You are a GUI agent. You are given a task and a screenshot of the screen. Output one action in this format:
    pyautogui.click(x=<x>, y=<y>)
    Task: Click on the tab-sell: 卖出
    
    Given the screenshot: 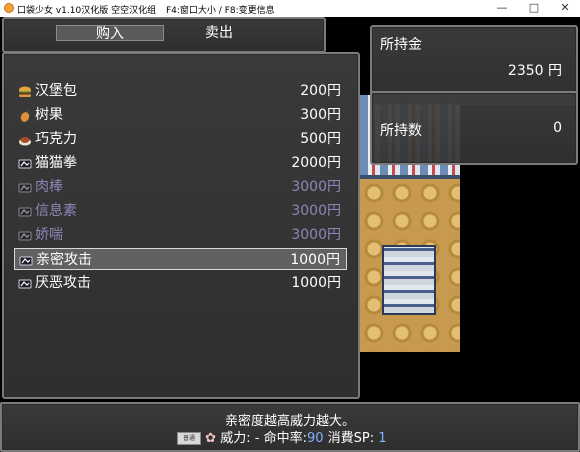 What is the action you would take?
    pyautogui.click(x=219, y=33)
    